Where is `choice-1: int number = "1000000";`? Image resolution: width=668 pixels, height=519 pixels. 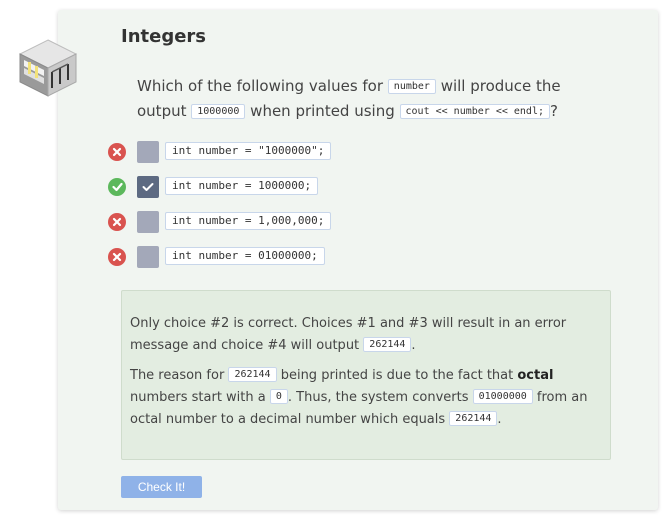 choice-1: int number = "1000000"; is located at coordinates (258, 151).